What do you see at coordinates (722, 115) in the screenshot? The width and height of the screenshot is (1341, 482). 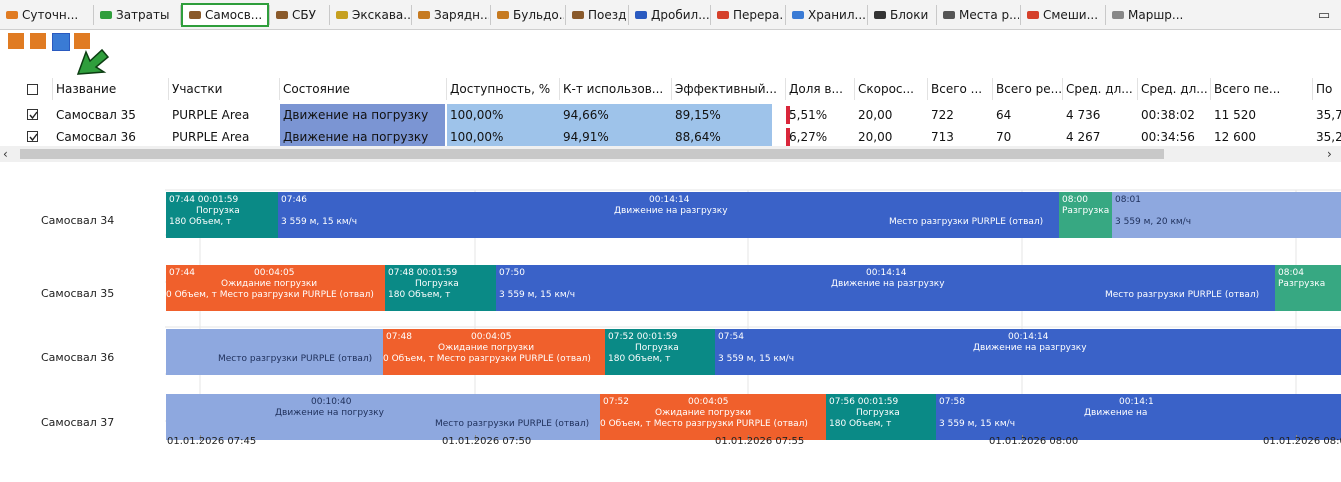 I see `table-cell: 89,15%` at bounding box center [722, 115].